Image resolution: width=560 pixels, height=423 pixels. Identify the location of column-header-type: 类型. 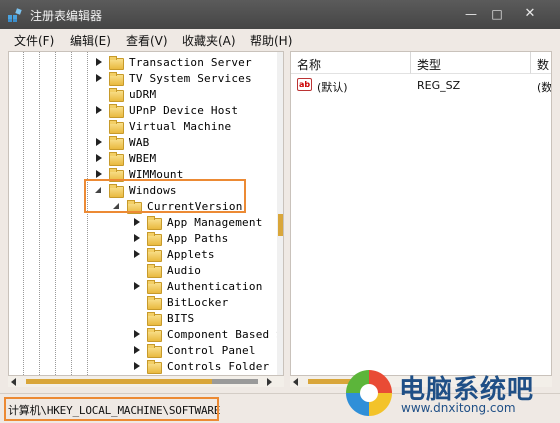
(471, 63).